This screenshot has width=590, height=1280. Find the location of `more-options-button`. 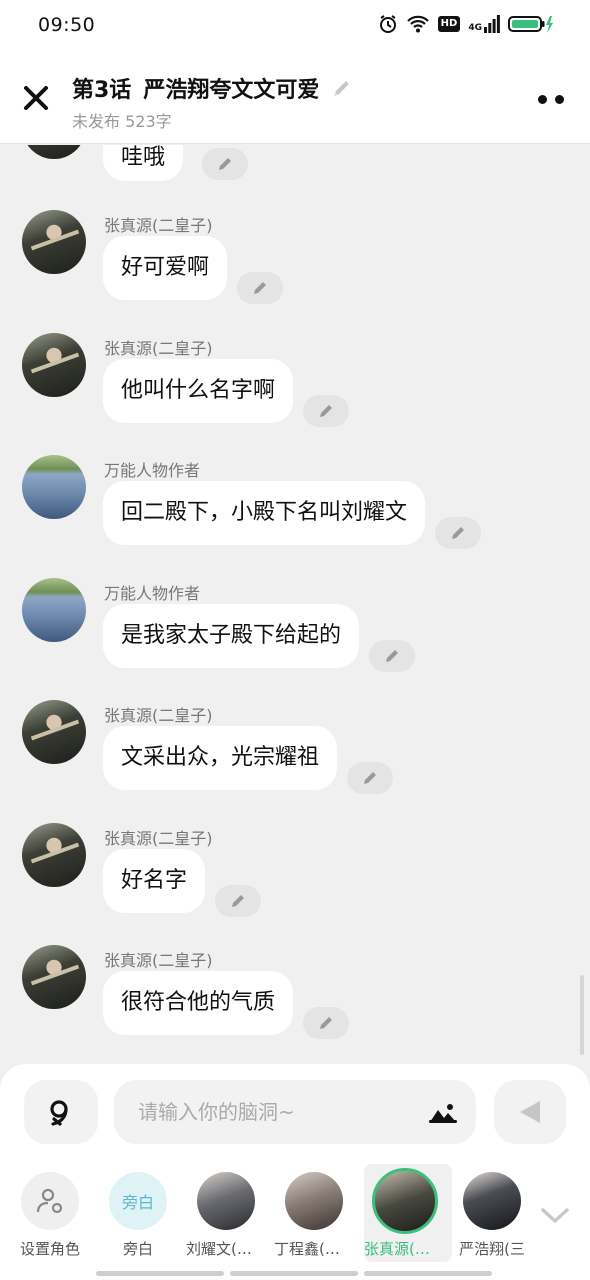

more-options-button is located at coordinates (553, 99).